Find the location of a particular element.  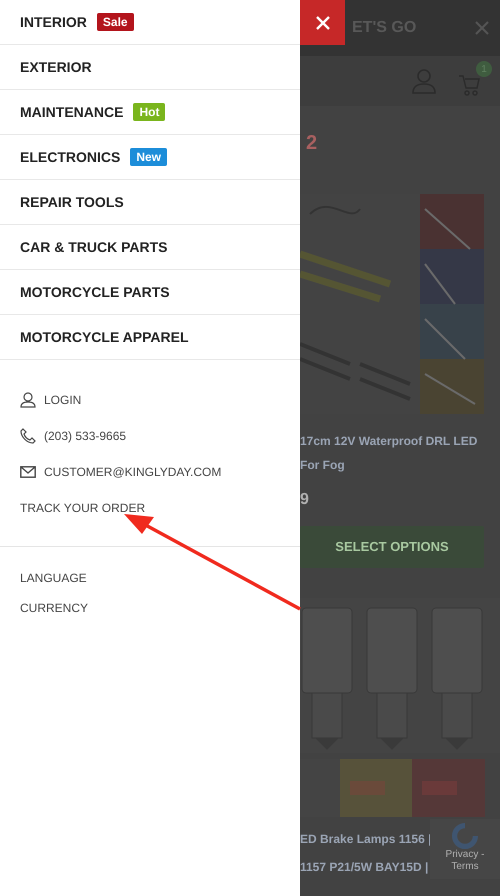

menu-item: ELECTRONICS is located at coordinates (70, 157).